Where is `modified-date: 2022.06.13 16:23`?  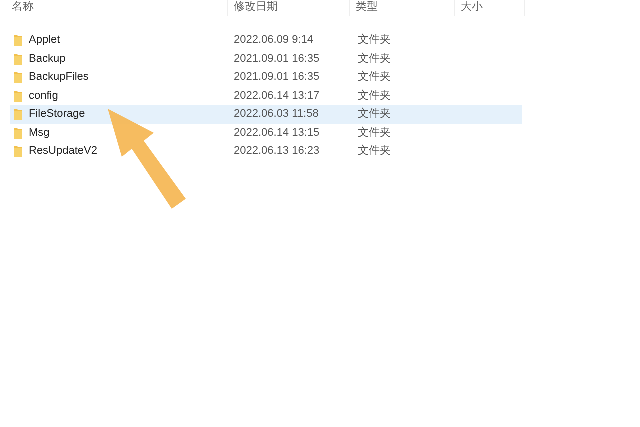 modified-date: 2022.06.13 16:23 is located at coordinates (277, 151).